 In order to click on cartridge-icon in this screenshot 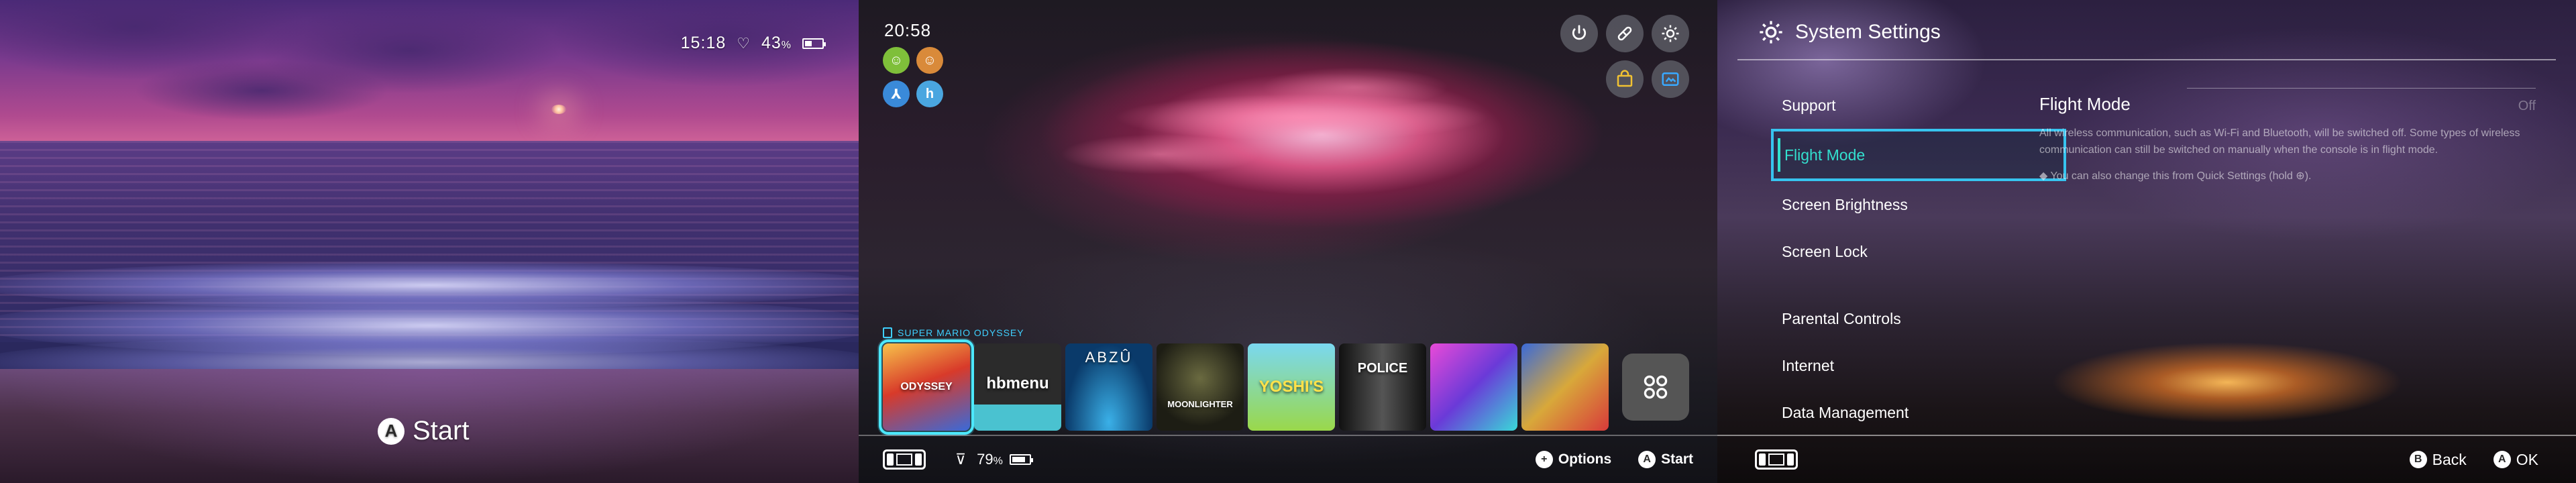, I will do `click(887, 332)`.